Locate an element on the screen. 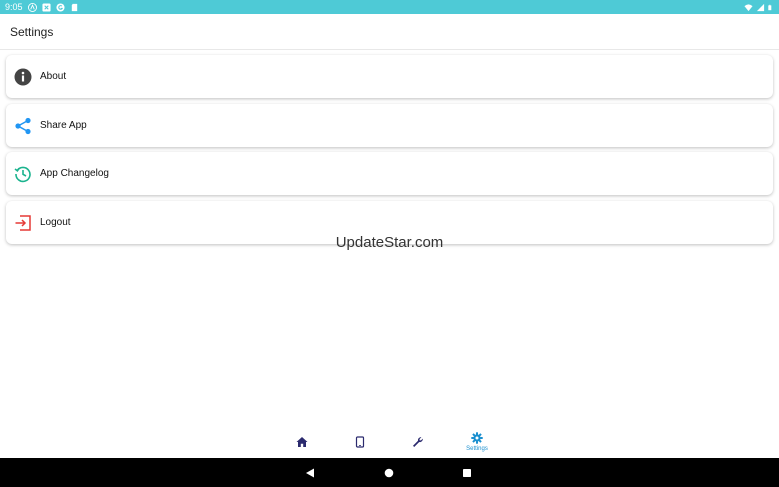 Image resolution: width=779 pixels, height=487 pixels. settings-item-about: About is located at coordinates (389, 76).